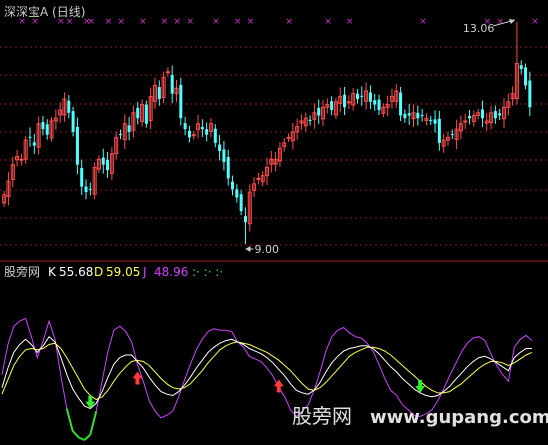 The width and height of the screenshot is (548, 445). What do you see at coordinates (459, 417) in the screenshot?
I see `watermark-url: www.gupang.com` at bounding box center [459, 417].